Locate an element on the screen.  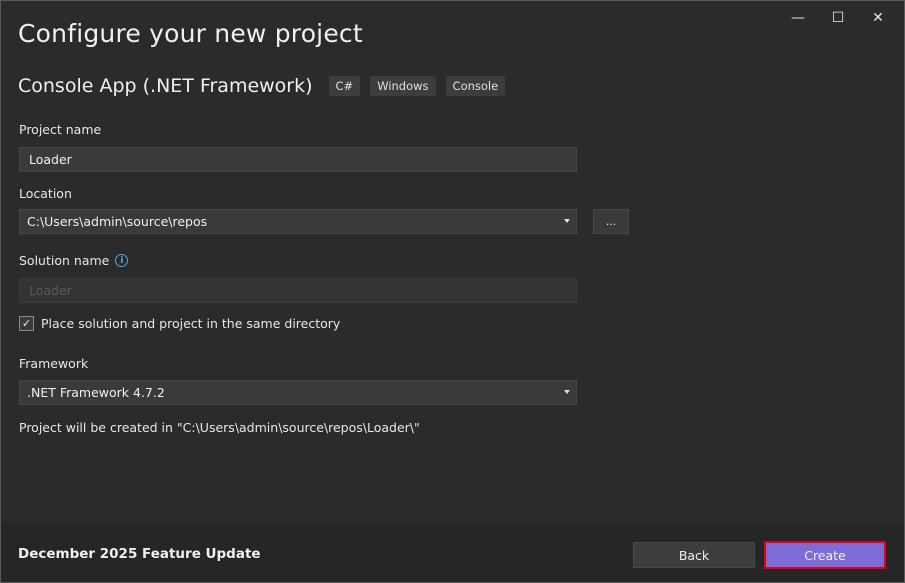
checkmark-icon: ✓ is located at coordinates (26, 323).